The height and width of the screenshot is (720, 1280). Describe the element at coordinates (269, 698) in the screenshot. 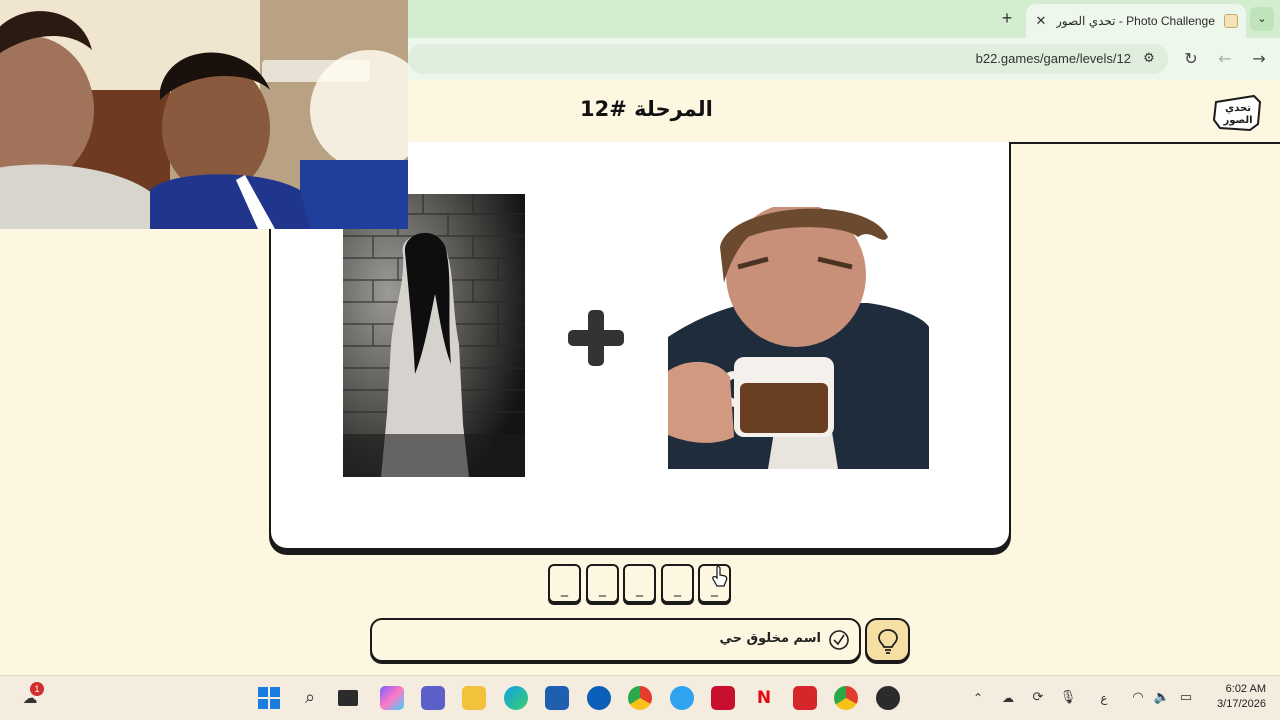

I see `windows-start-icon` at that location.